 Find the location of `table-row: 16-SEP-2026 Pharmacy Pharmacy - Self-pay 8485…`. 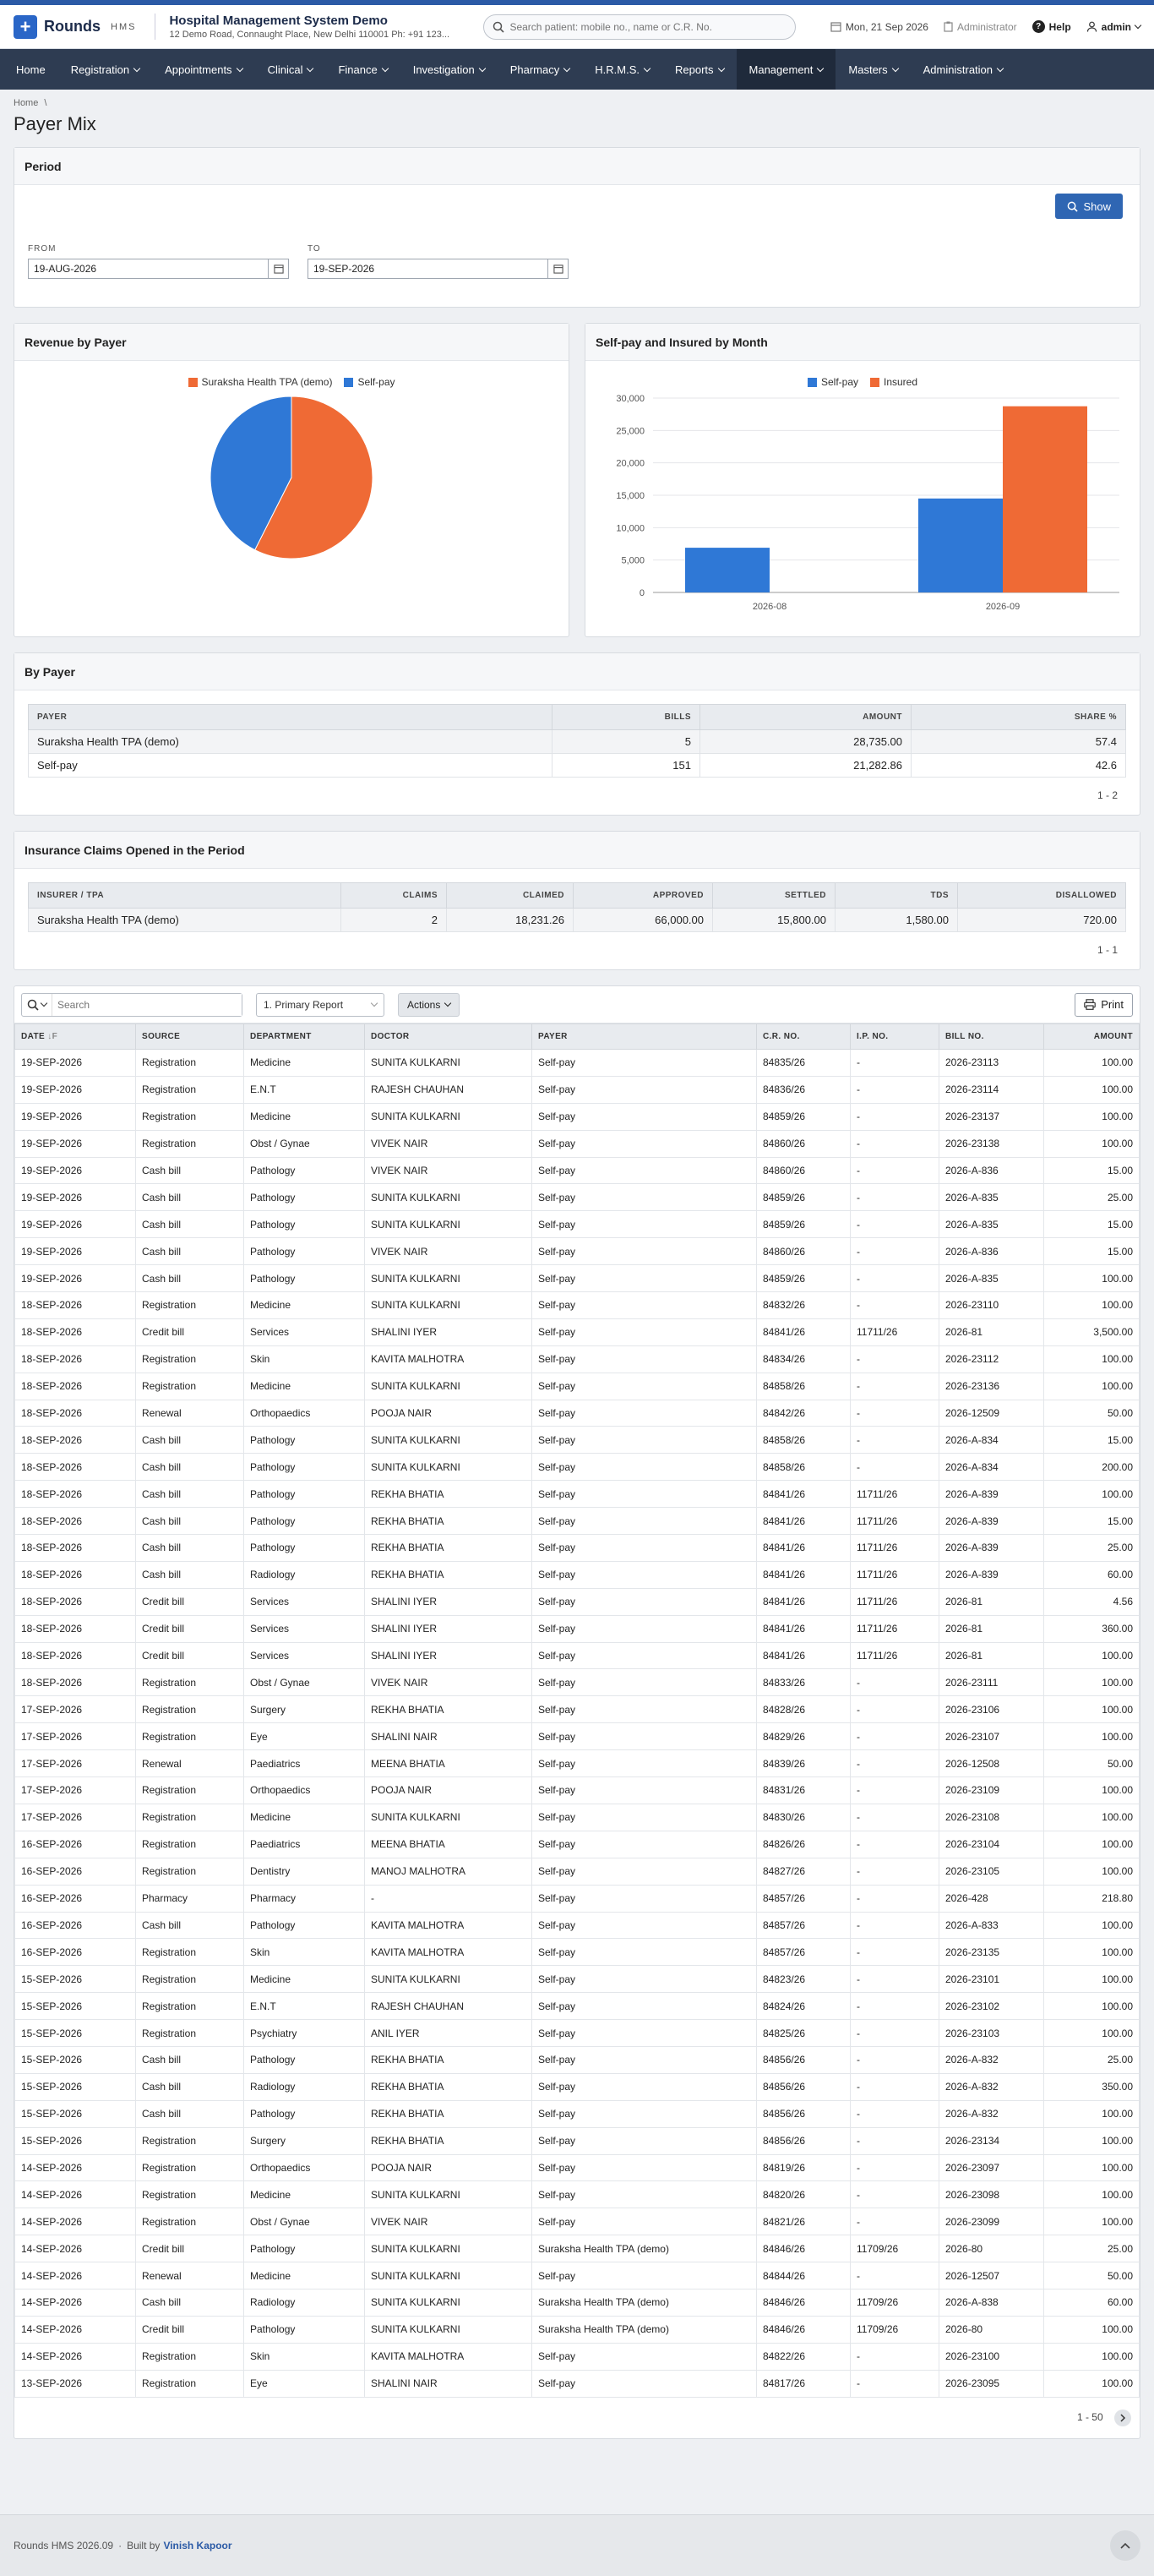

table-row: 16-SEP-2026 Pharmacy Pharmacy - Self-pay 8485… is located at coordinates (577, 1898).